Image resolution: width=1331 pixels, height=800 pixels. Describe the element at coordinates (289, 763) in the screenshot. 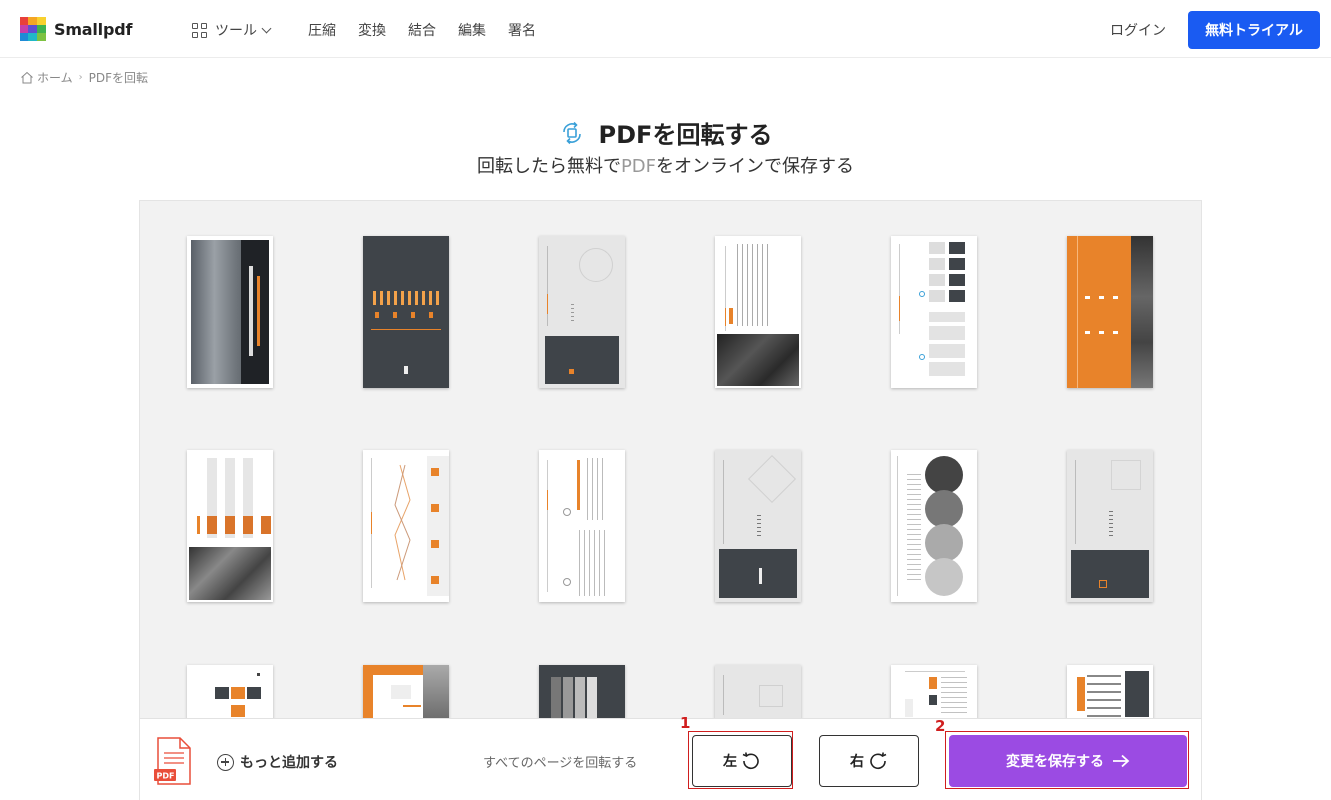

I see `add-more-label: もっと追加する` at that location.